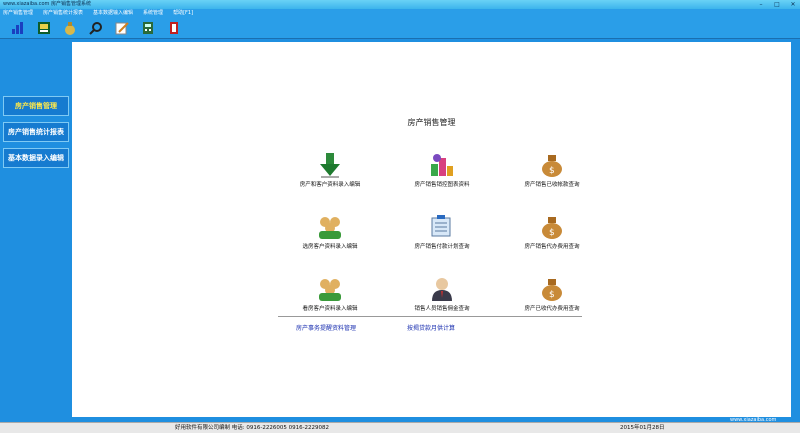 This screenshot has height=433, width=800. Describe the element at coordinates (330, 185) in the screenshot. I see `function-label: 房产和客户资料录入编辑` at that location.